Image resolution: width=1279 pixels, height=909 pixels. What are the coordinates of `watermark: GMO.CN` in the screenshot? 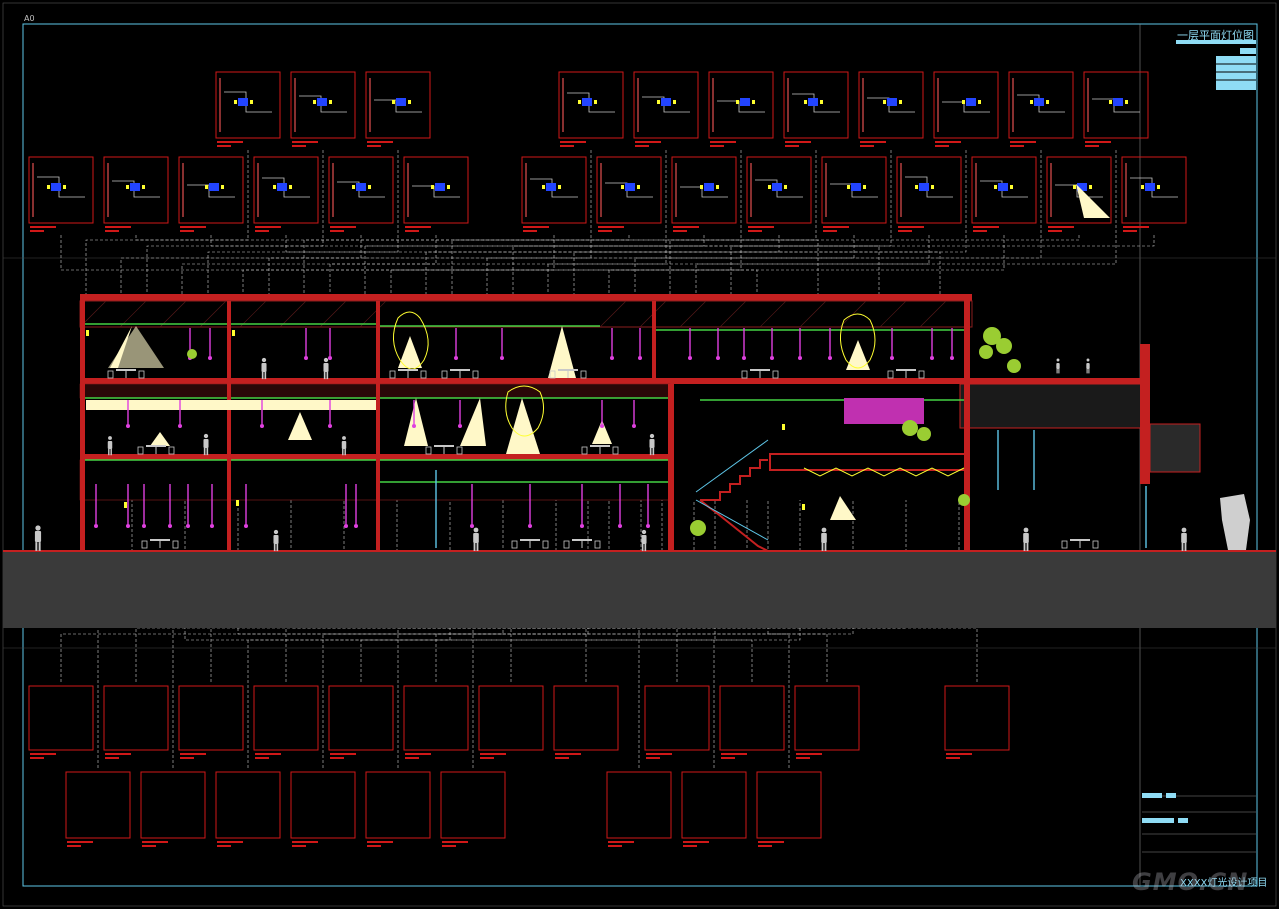 It's located at (1190, 882).